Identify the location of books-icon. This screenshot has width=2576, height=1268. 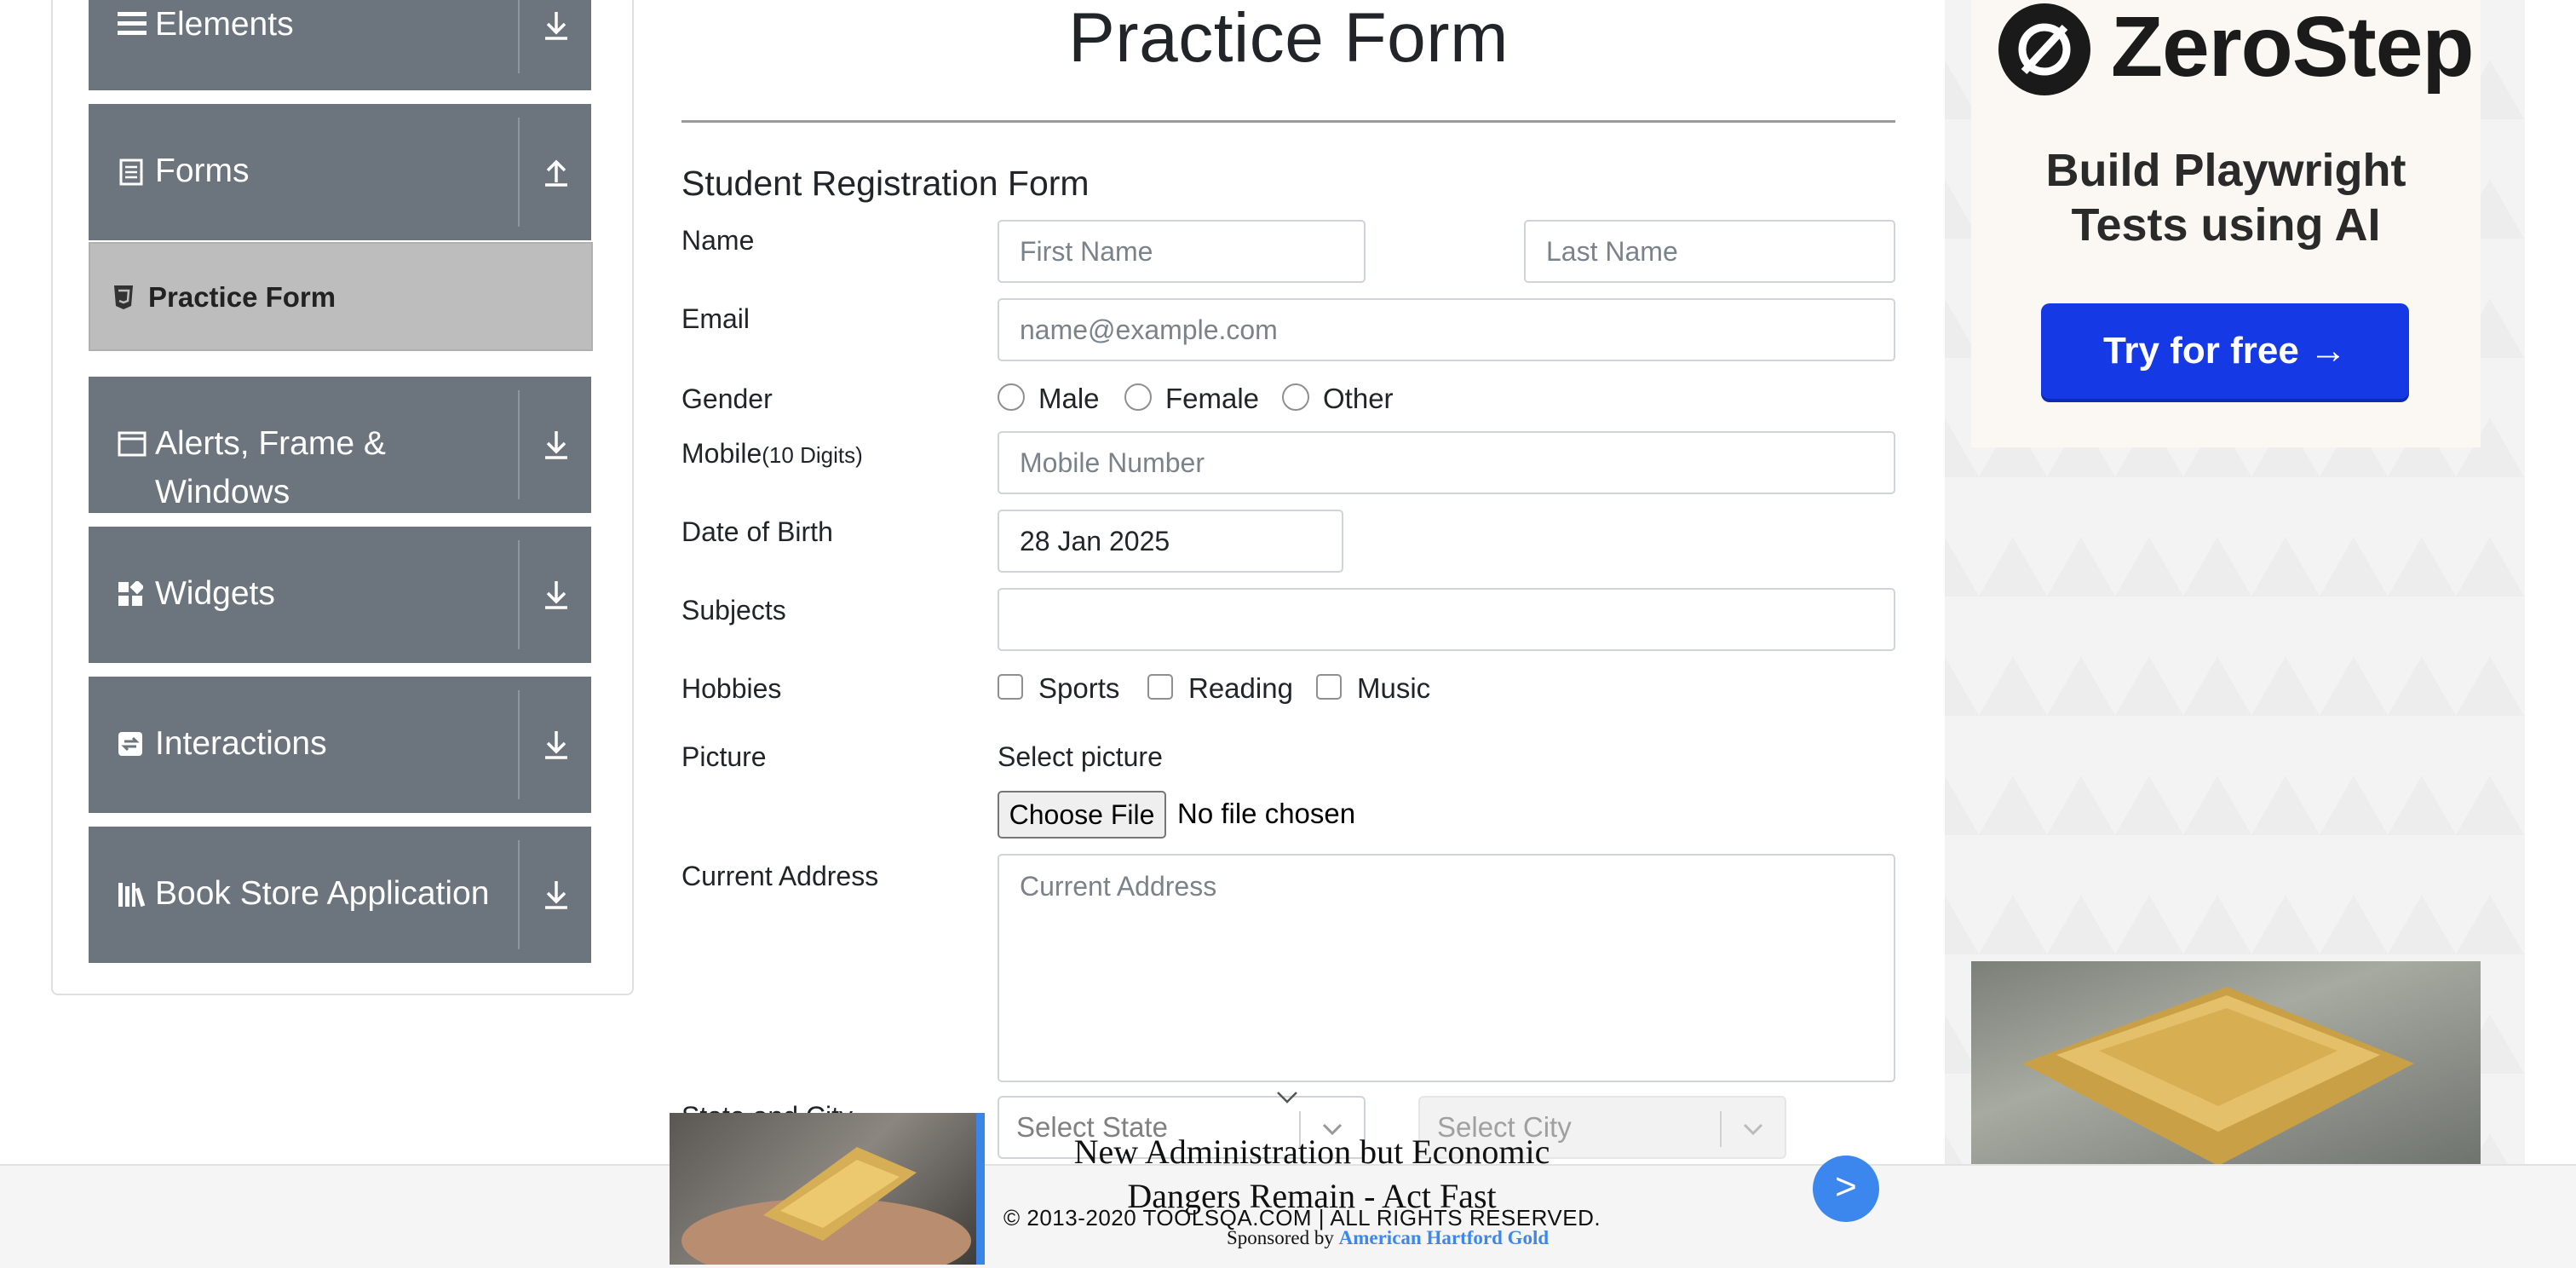
(132, 896).